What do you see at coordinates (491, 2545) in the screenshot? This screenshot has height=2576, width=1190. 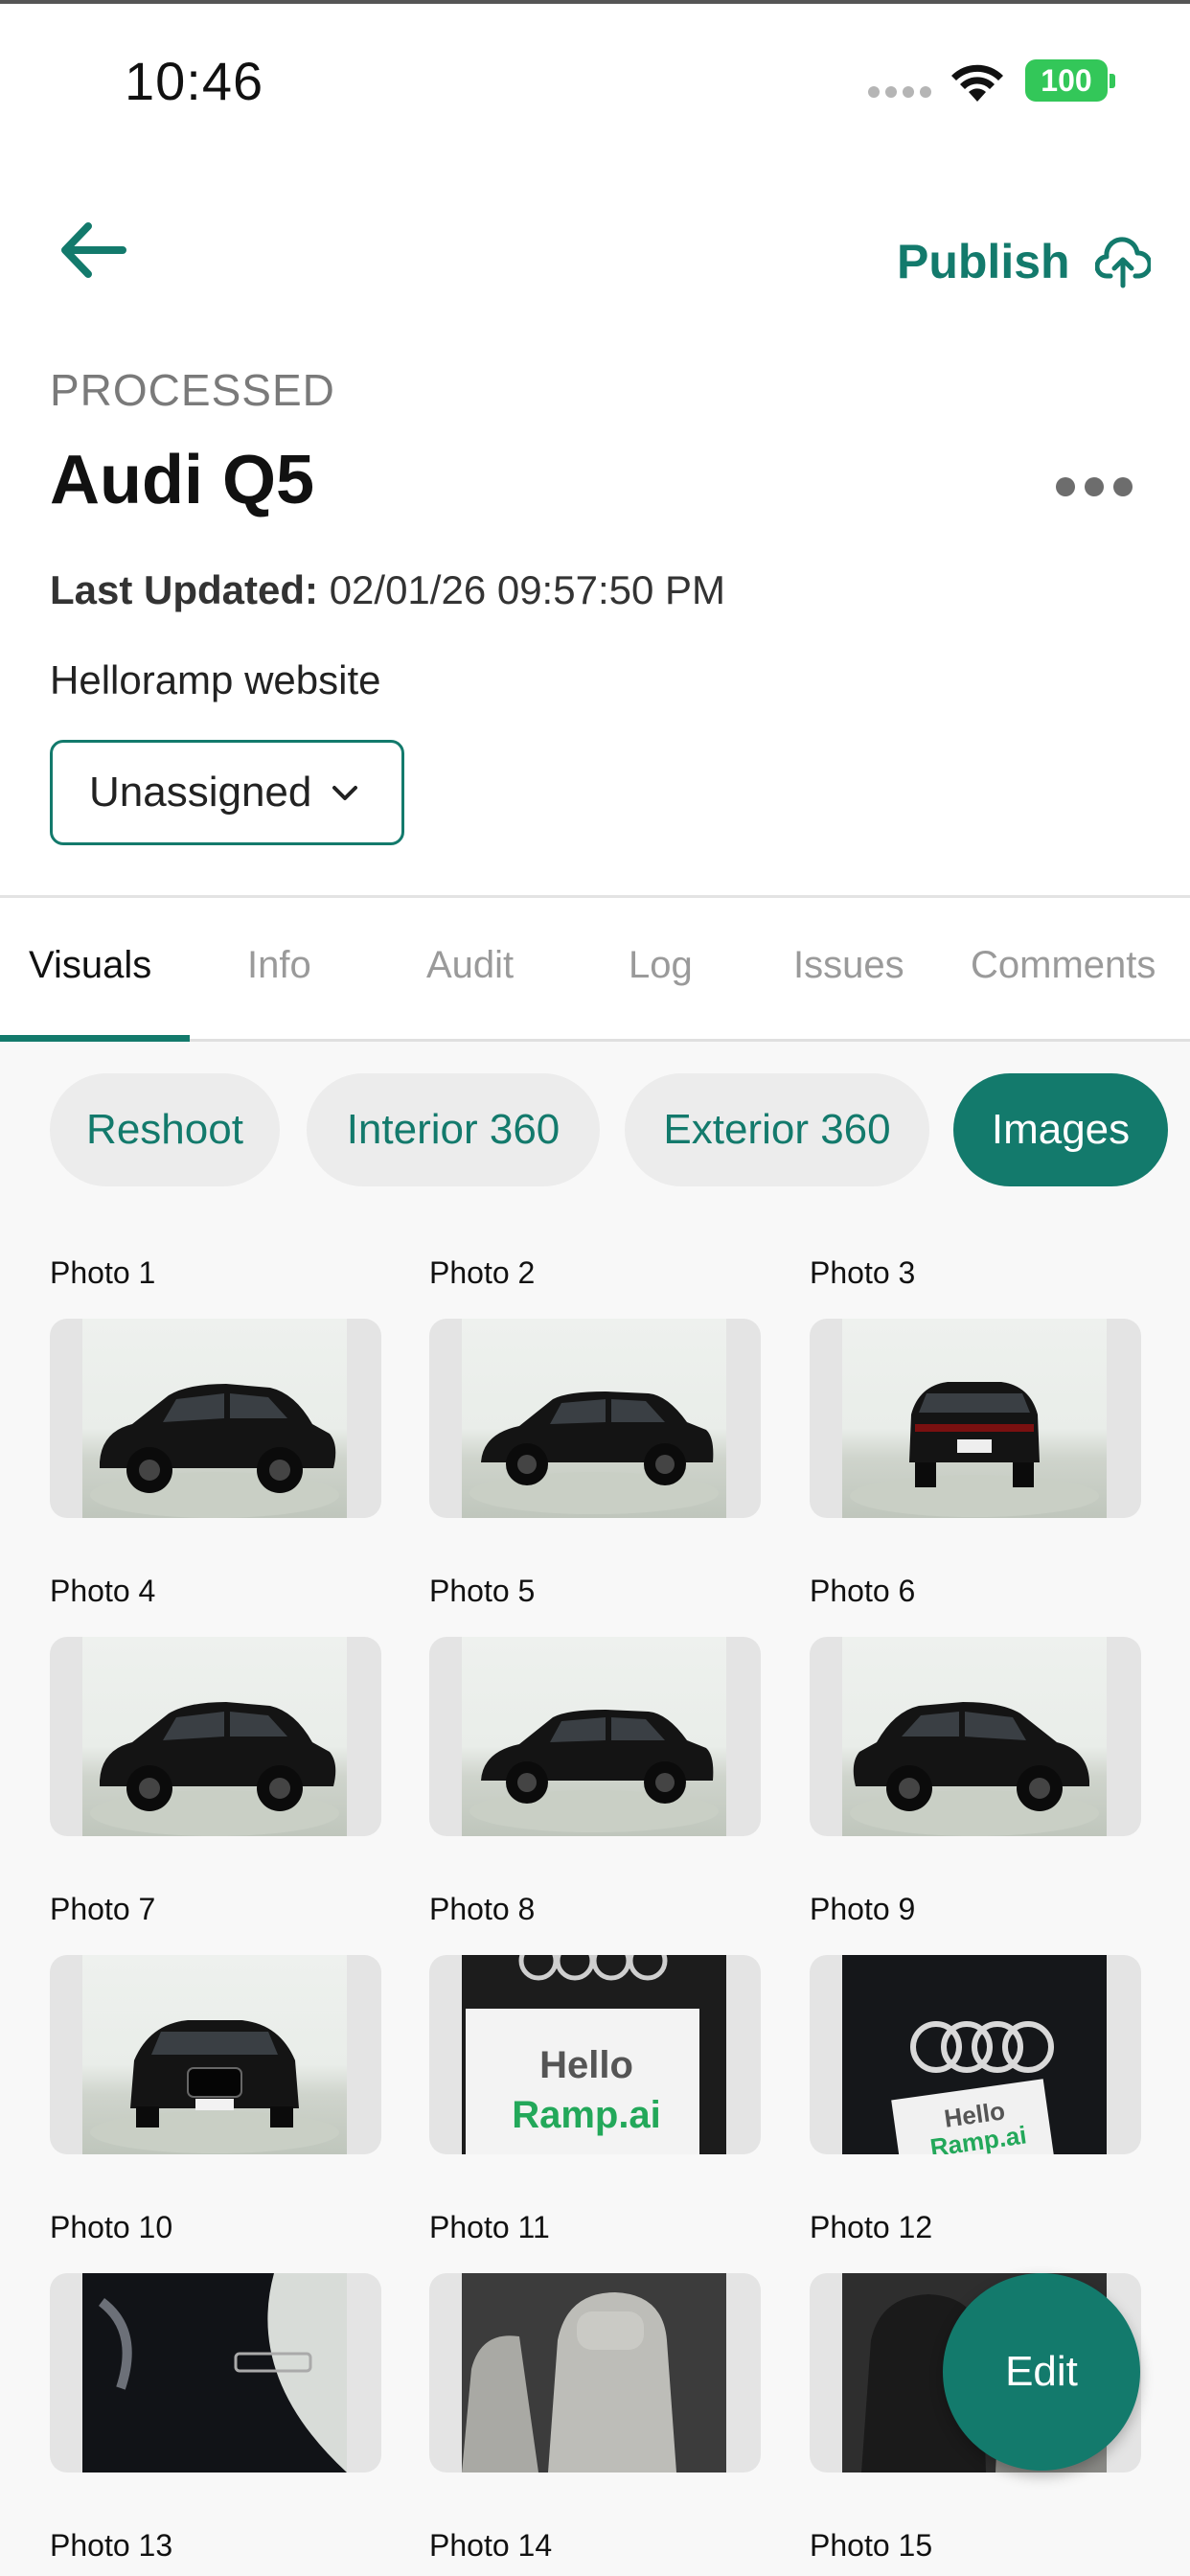 I see `photo-label: Photo 14` at bounding box center [491, 2545].